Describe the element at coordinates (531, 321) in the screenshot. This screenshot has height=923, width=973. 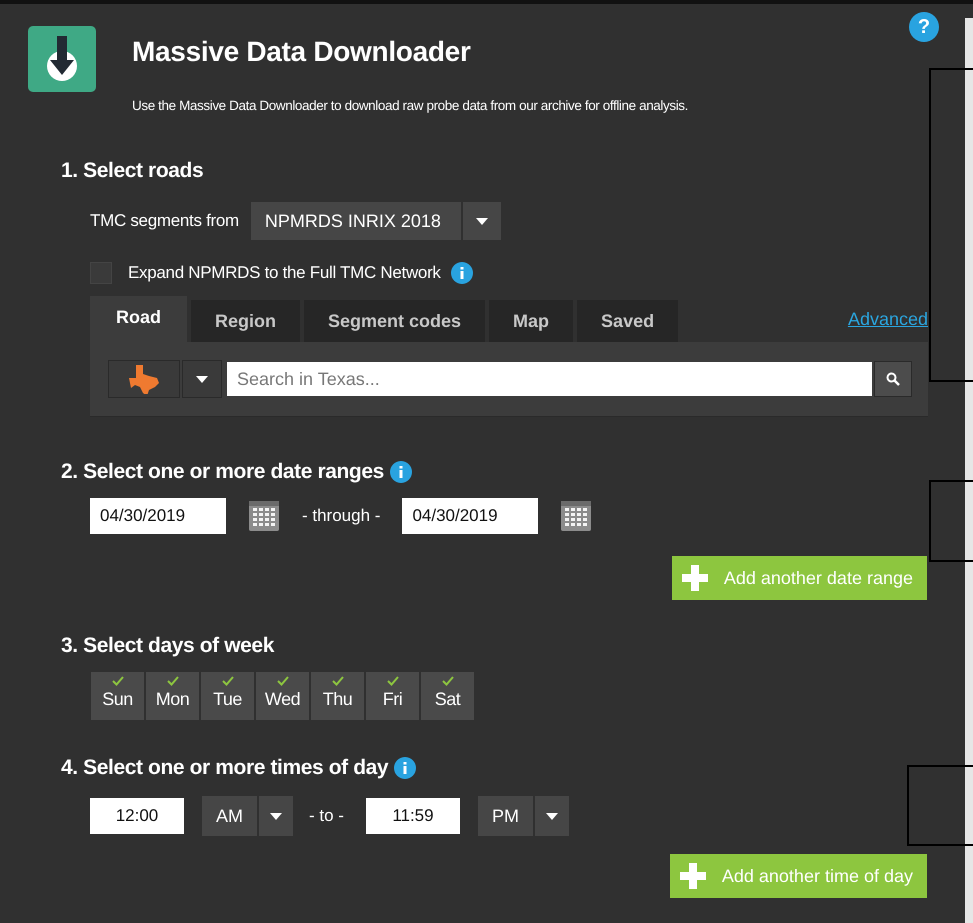
I see `tab: Map` at that location.